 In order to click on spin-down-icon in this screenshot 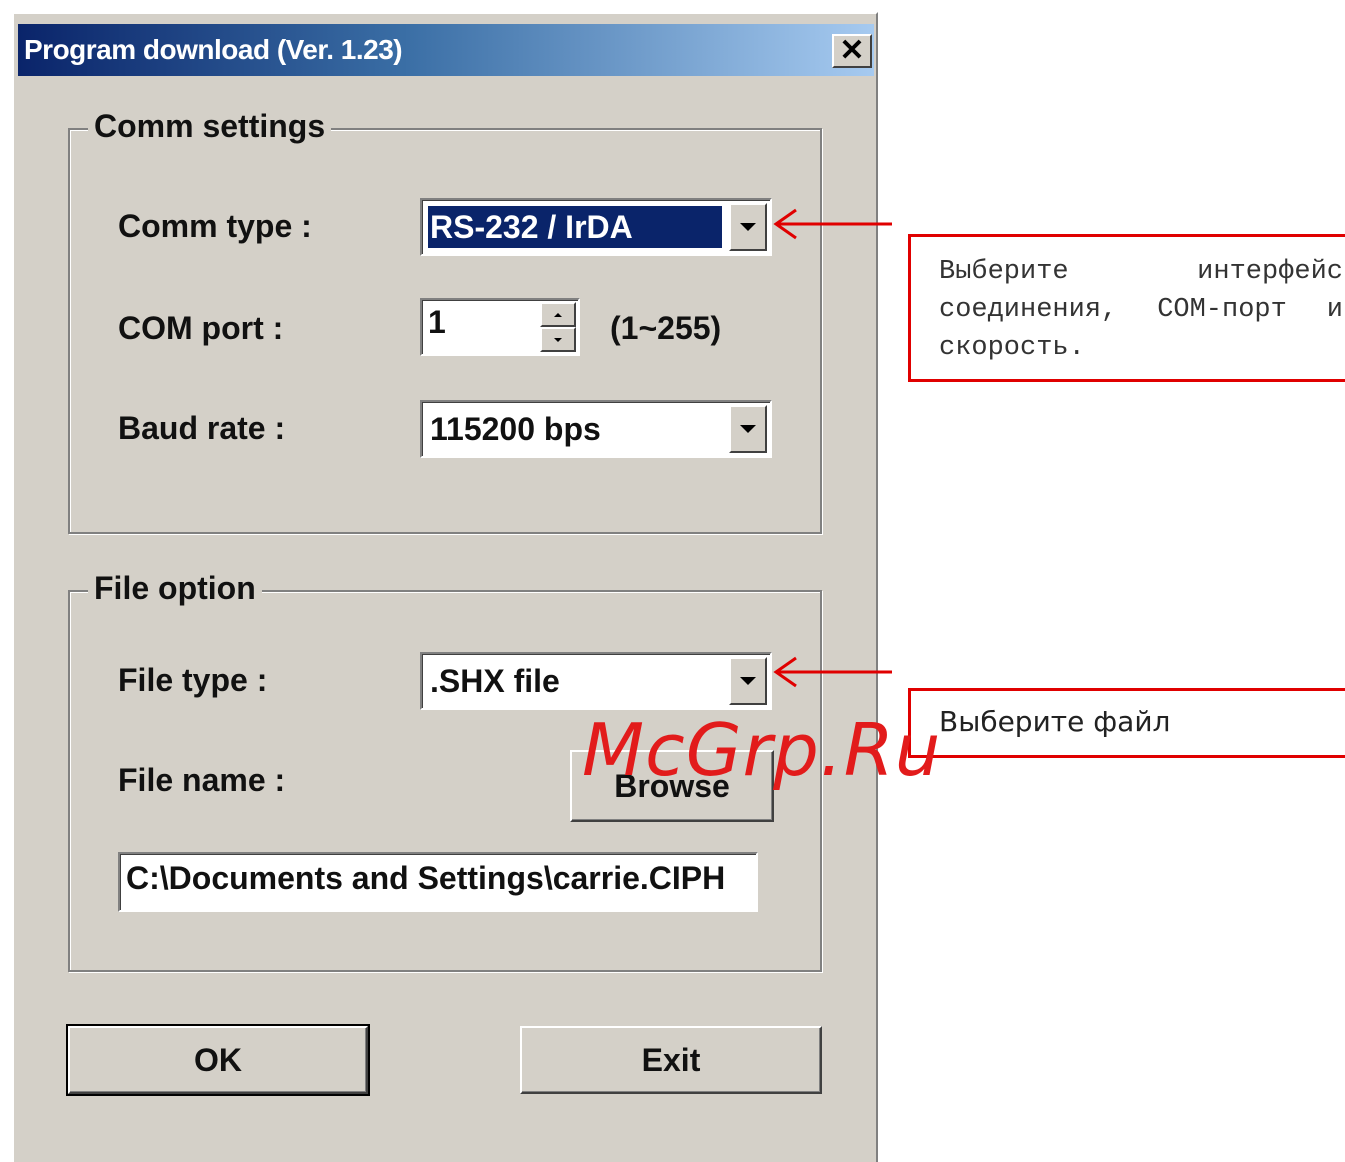, I will do `click(558, 339)`.